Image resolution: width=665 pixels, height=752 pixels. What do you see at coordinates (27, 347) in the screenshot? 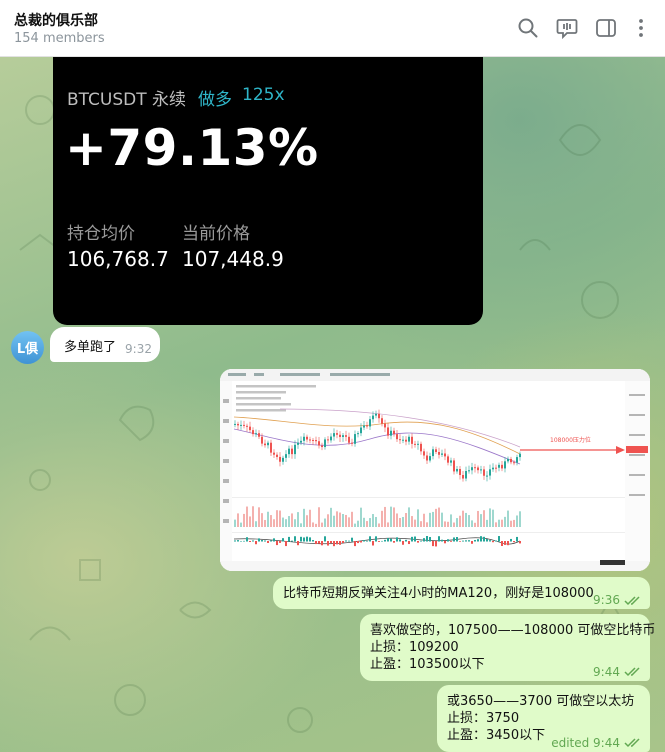
I see `avatar: L俱` at bounding box center [27, 347].